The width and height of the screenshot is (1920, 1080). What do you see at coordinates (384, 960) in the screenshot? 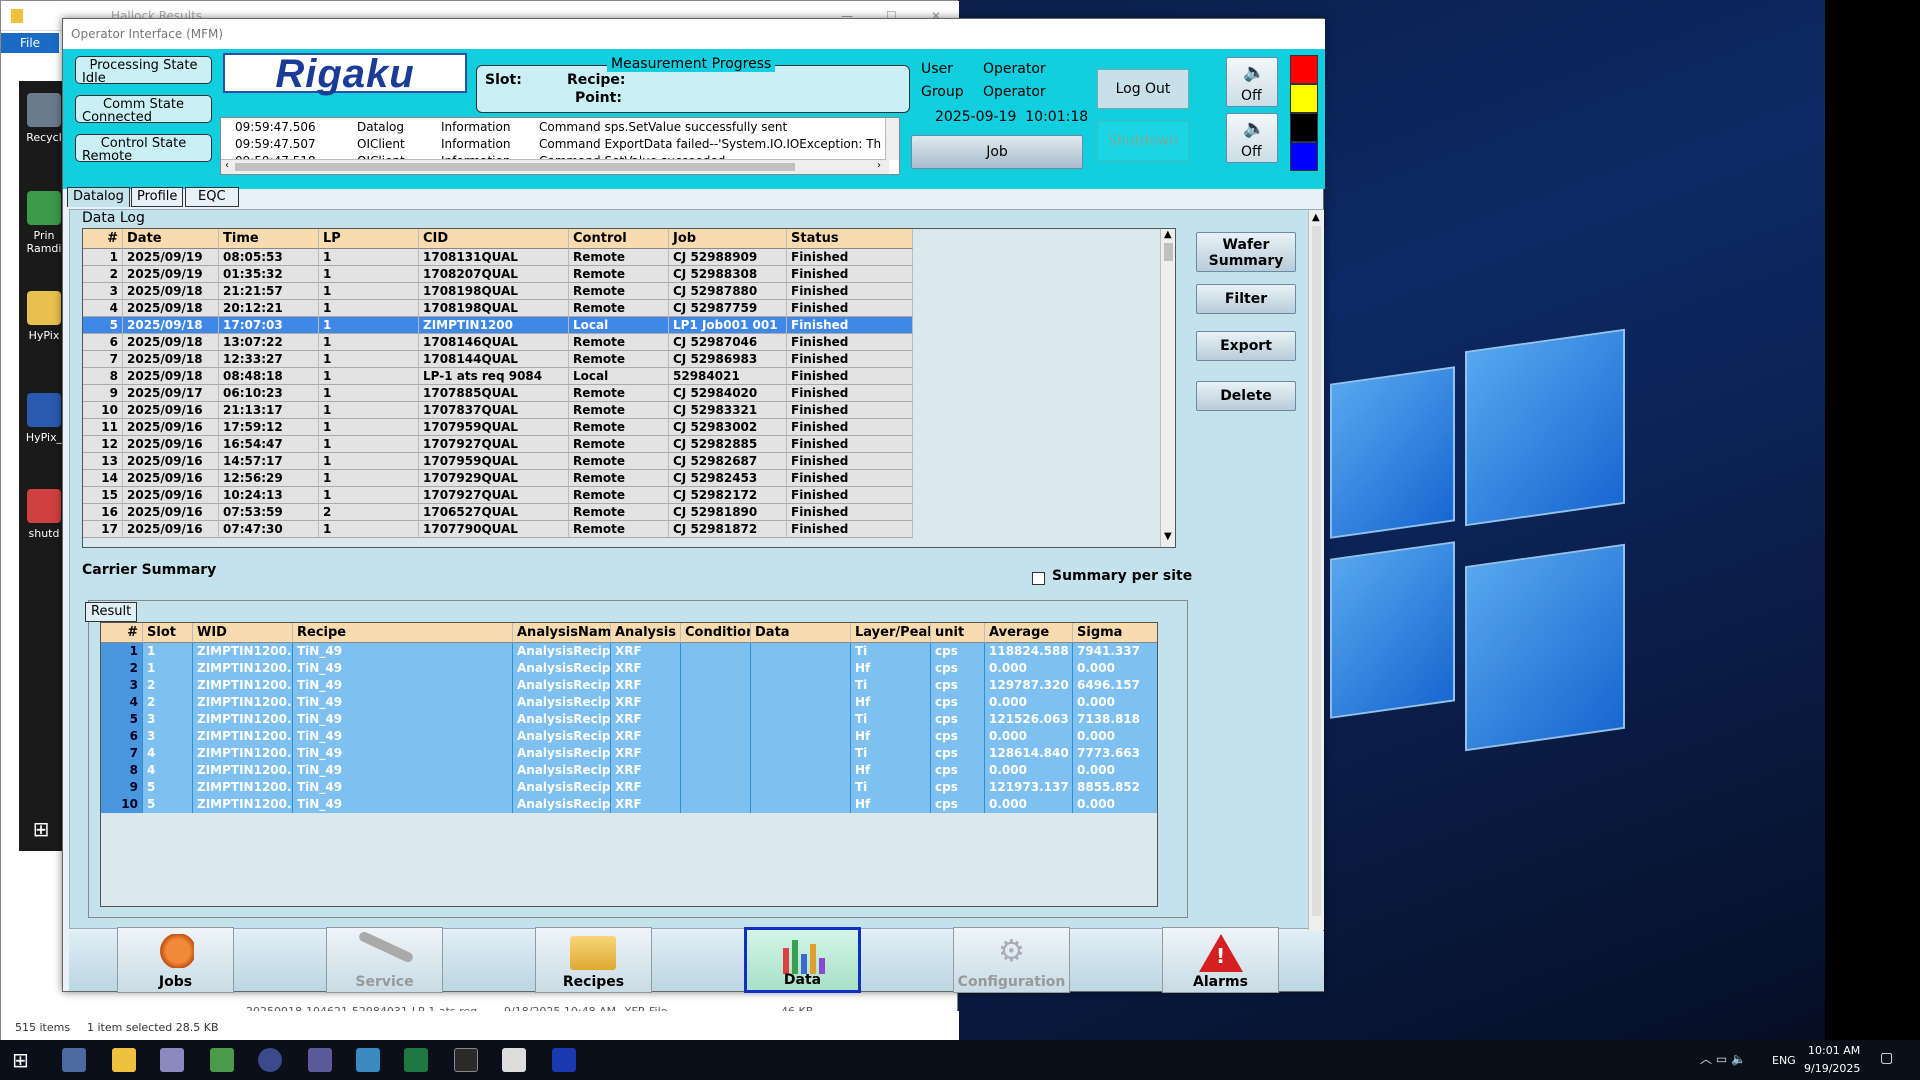
I see `nav-service-button: Service` at bounding box center [384, 960].